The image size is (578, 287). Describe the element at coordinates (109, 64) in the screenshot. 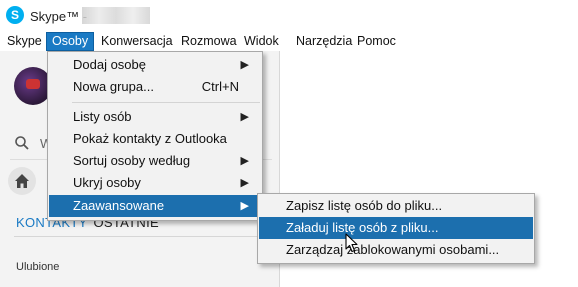

I see `menu-item-label: Dodaj osobę` at that location.